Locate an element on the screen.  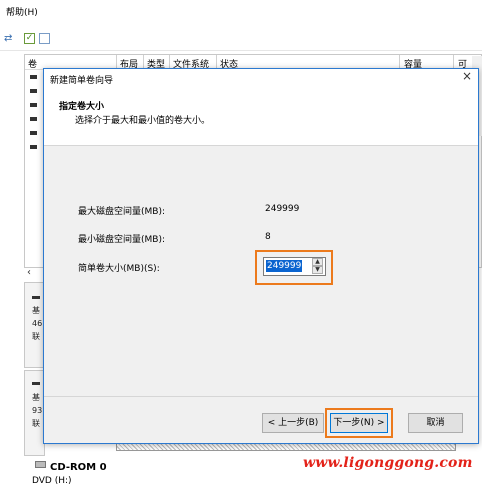
spin-down-icon: ▼ is located at coordinates (317, 270).